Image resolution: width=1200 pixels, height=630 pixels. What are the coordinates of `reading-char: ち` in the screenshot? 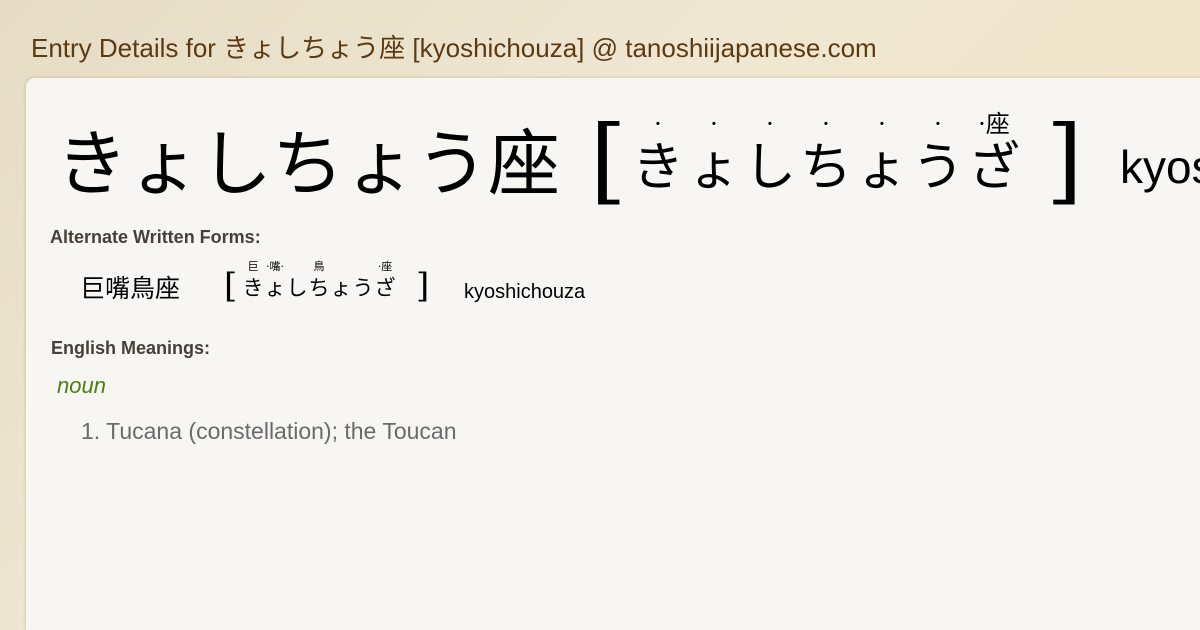 It's located at (825, 168).